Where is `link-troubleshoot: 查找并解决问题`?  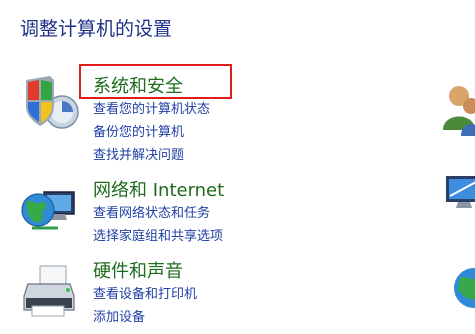
link-troubleshoot: 查找并解决问题 is located at coordinates (138, 156).